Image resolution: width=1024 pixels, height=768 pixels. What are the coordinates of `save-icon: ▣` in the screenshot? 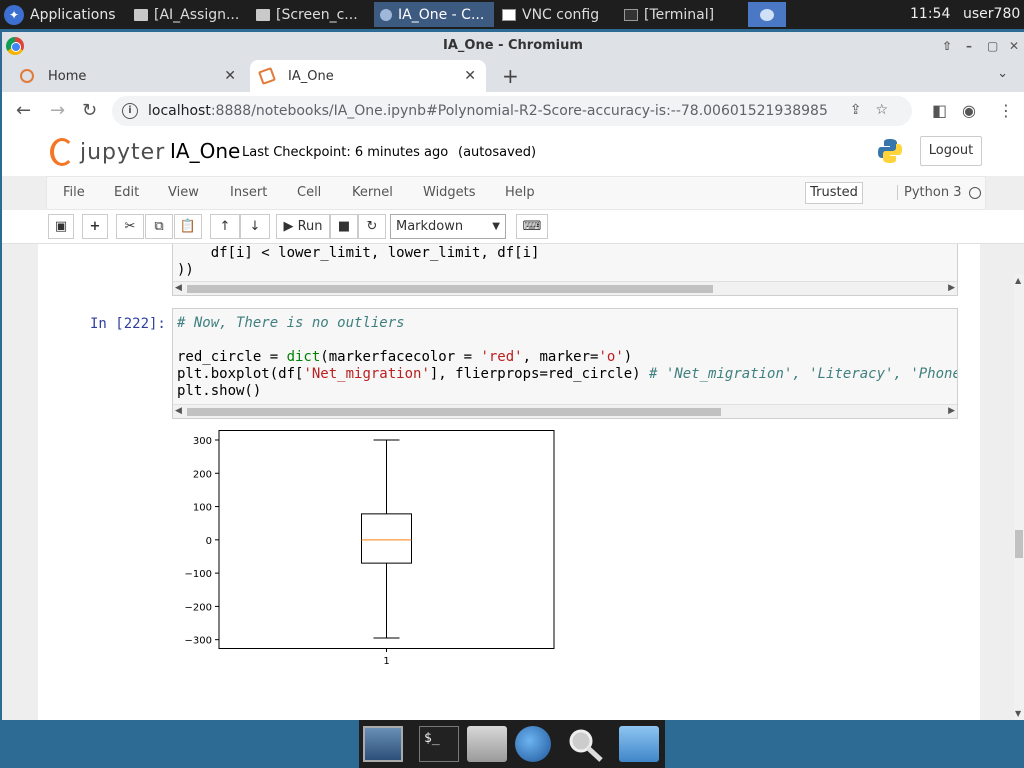 It's located at (61, 226).